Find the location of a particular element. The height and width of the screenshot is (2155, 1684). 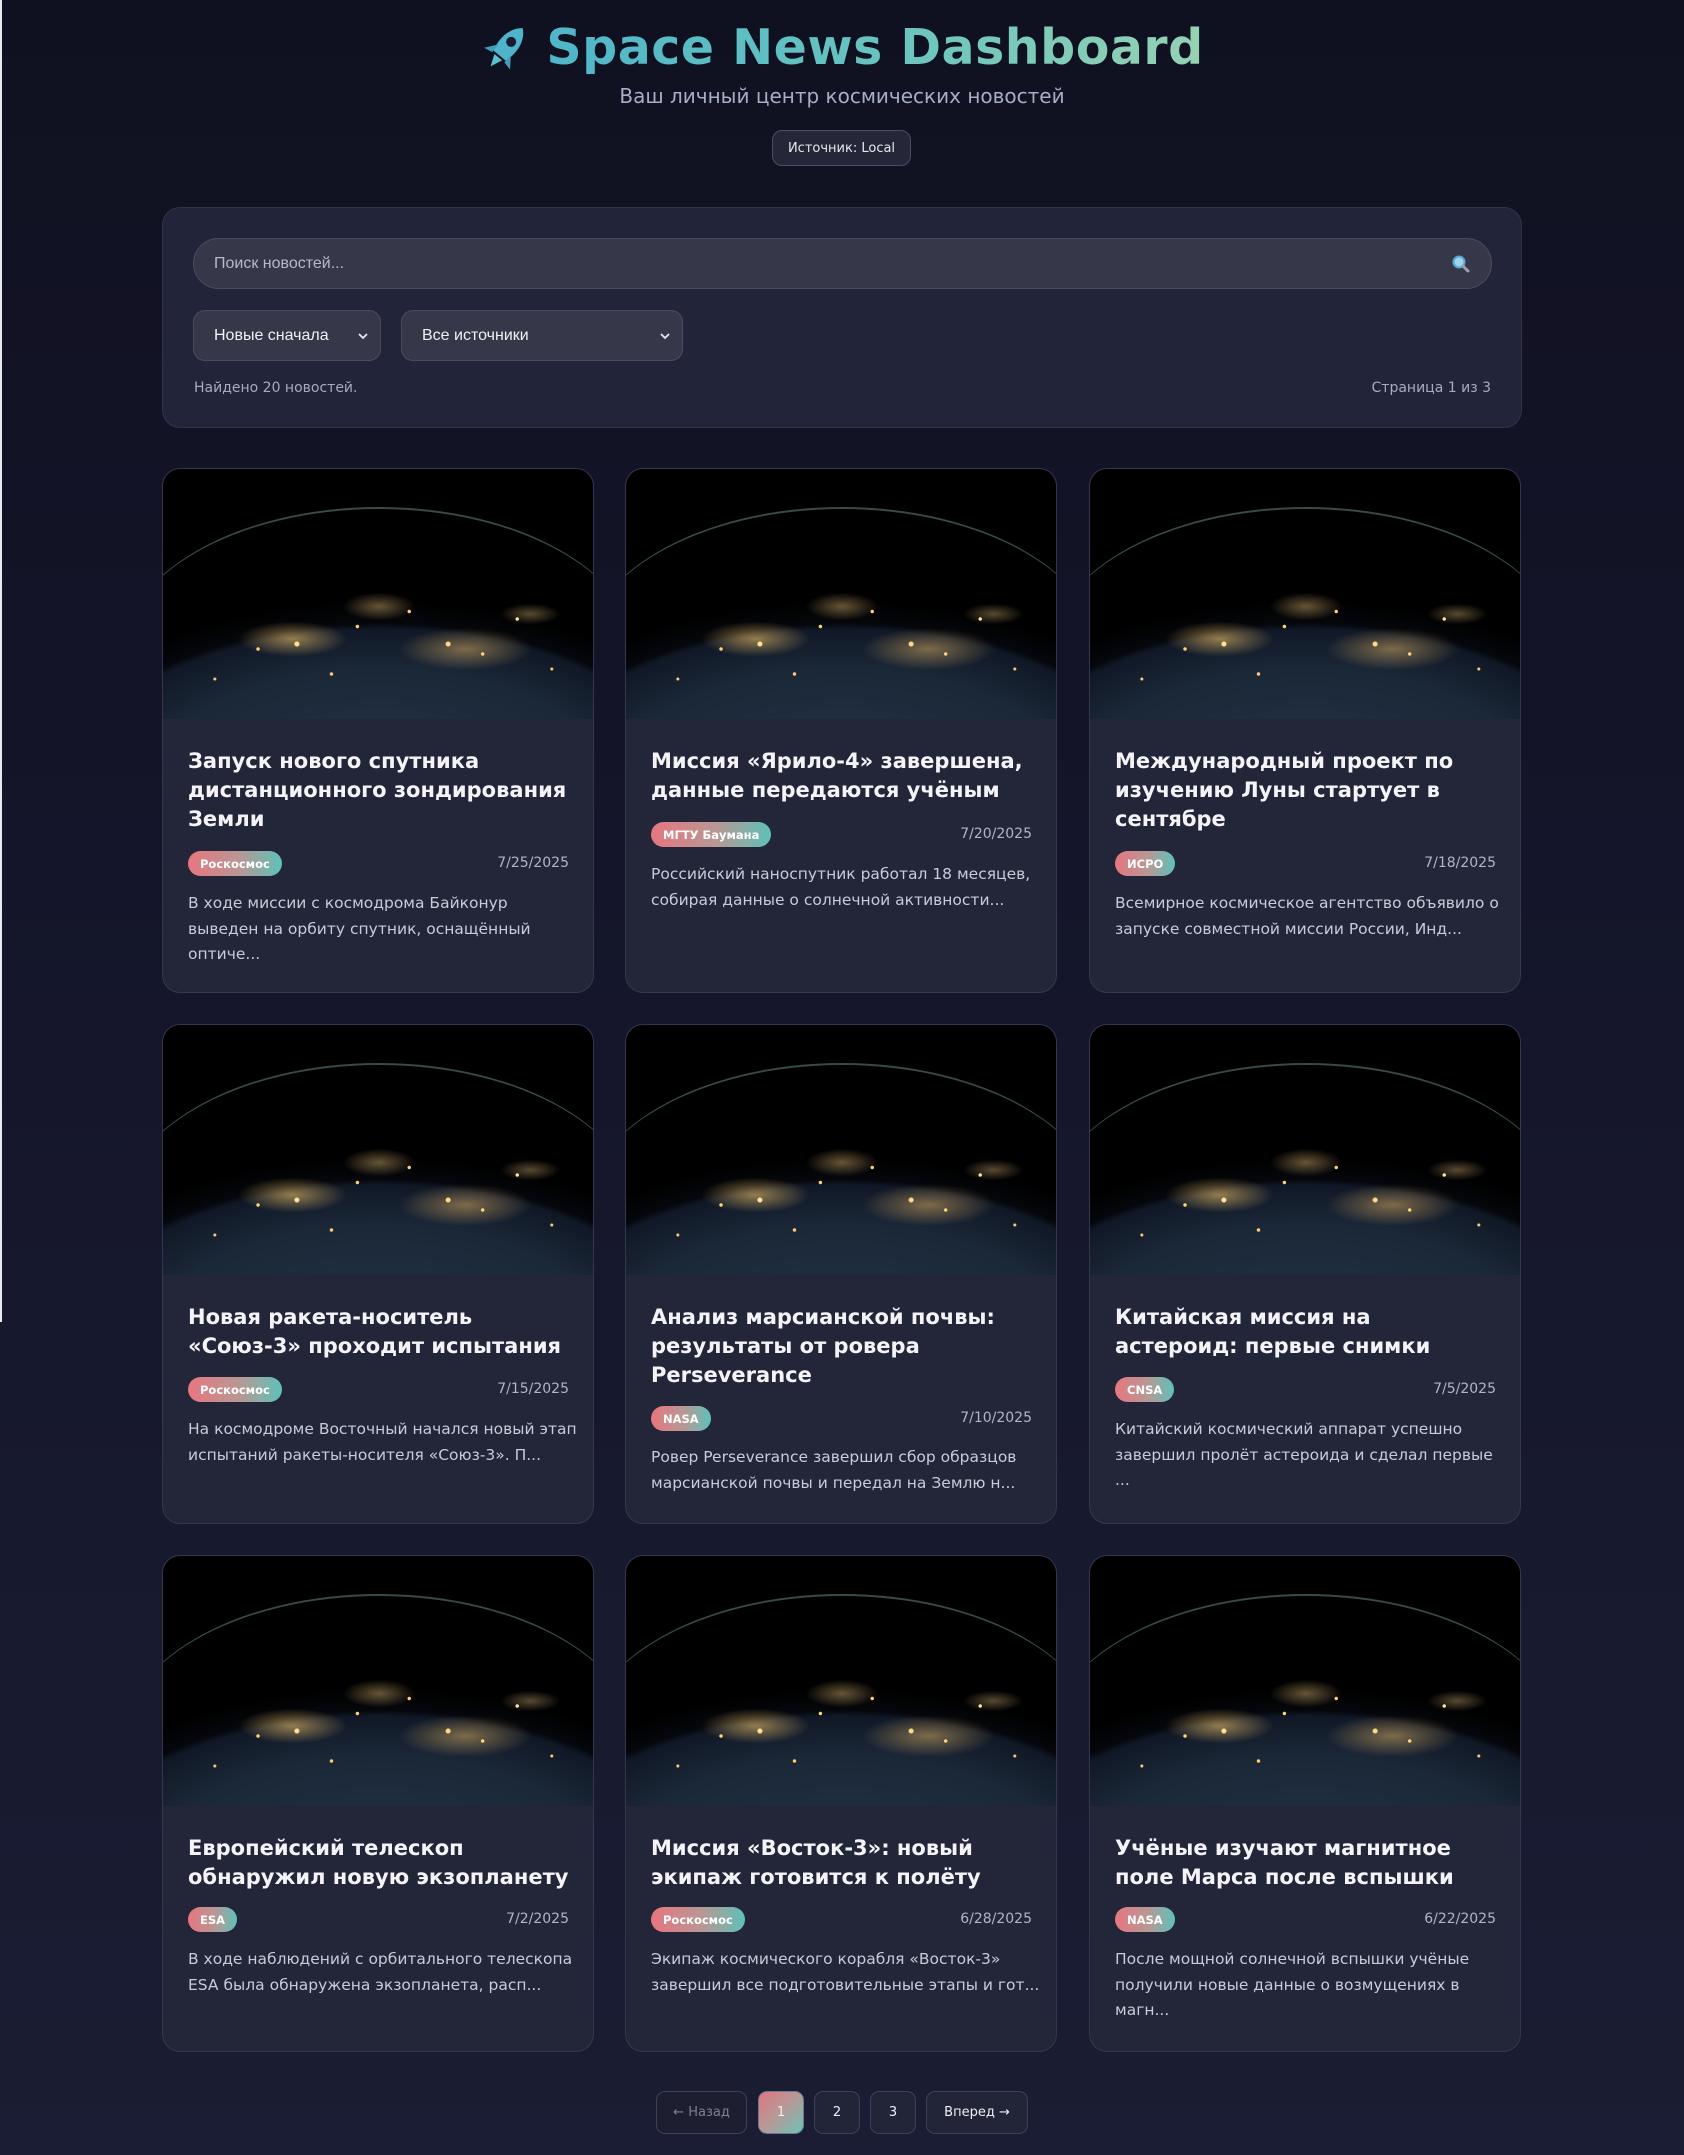

search-input is located at coordinates (824, 263).